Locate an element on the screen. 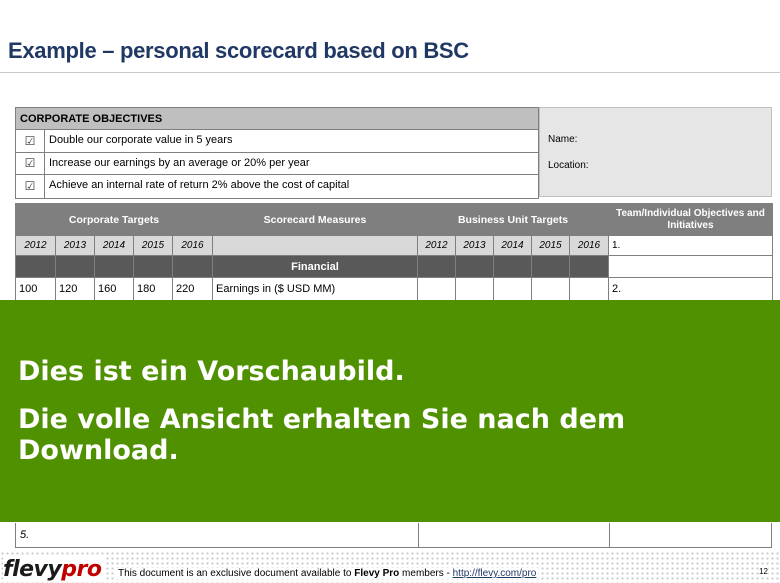 This screenshot has height=583, width=780. value-cell: 160 is located at coordinates (114, 289).